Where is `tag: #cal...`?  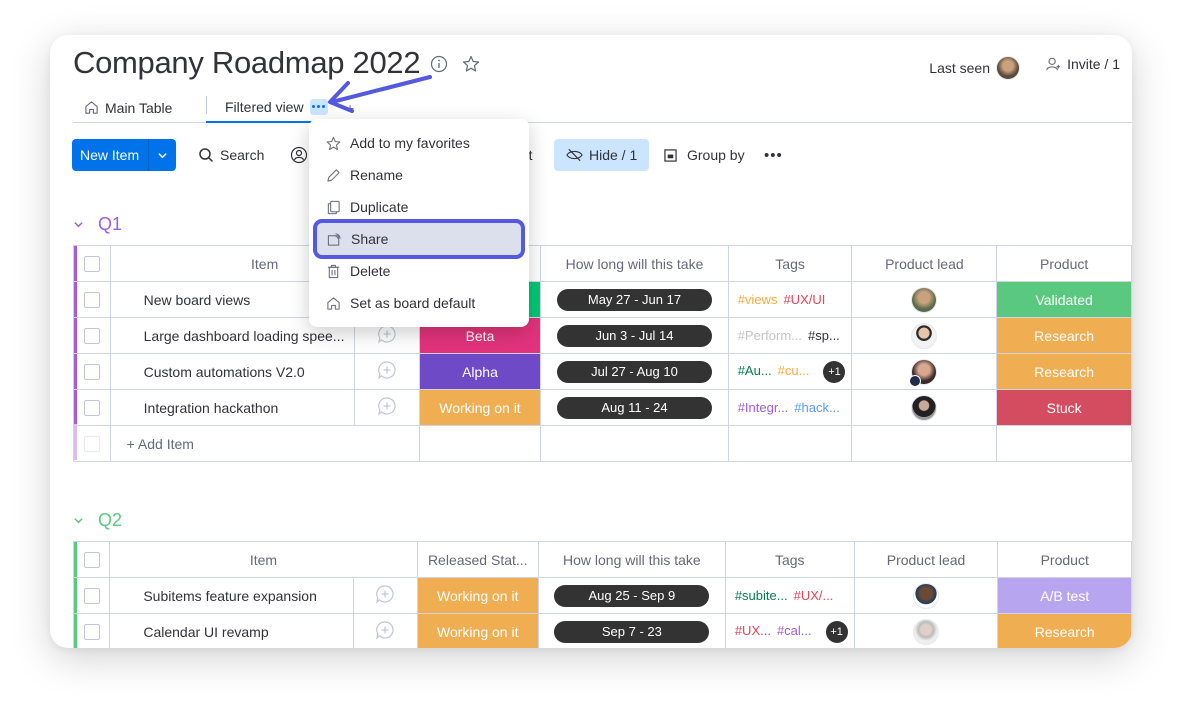 tag: #cal... is located at coordinates (794, 630).